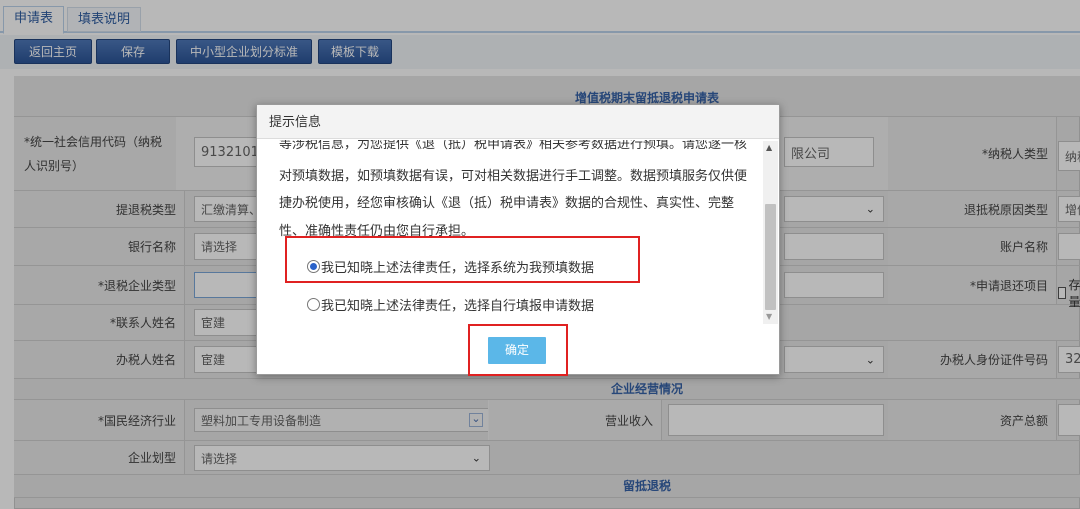 This screenshot has width=1080, height=509. Describe the element at coordinates (769, 147) in the screenshot. I see `scroll-up-icon: ▲` at that location.